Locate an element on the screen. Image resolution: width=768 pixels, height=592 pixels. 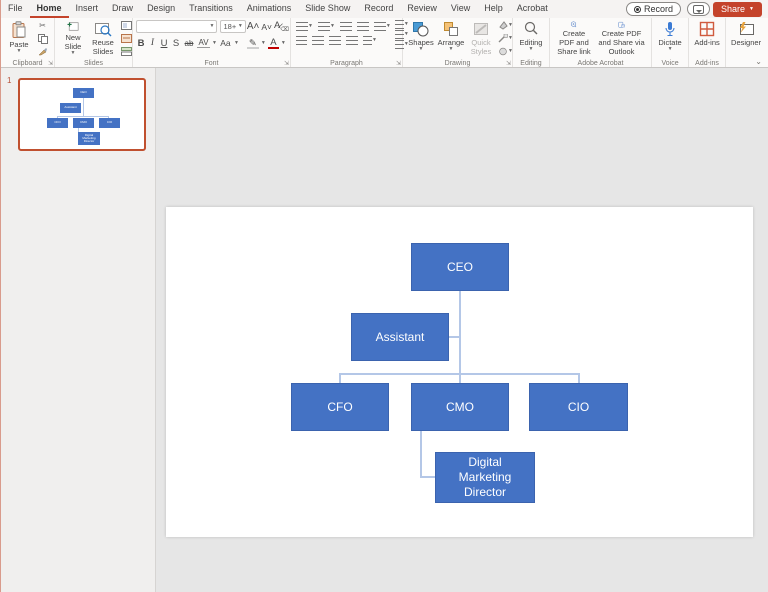
text-highlight-button: ✎ is located at coordinates (252, 43).